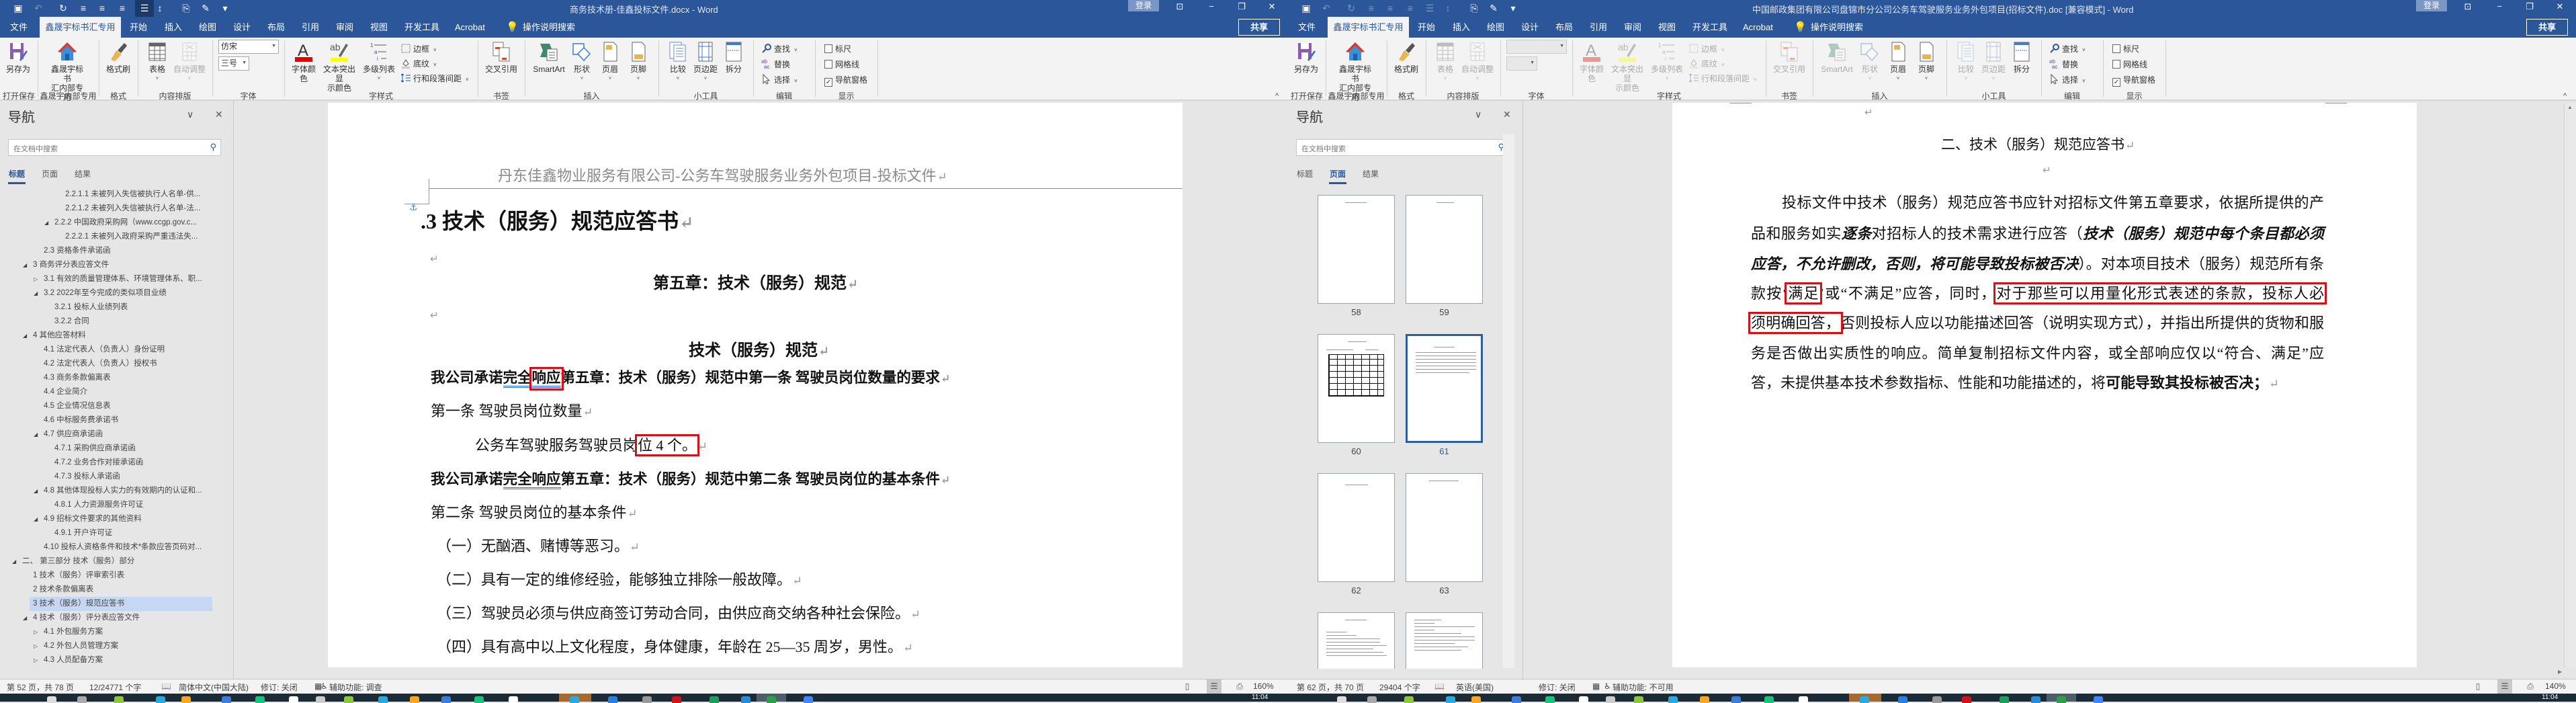 This screenshot has width=2576, height=703. I want to click on tab-5: 设计, so click(1530, 27).